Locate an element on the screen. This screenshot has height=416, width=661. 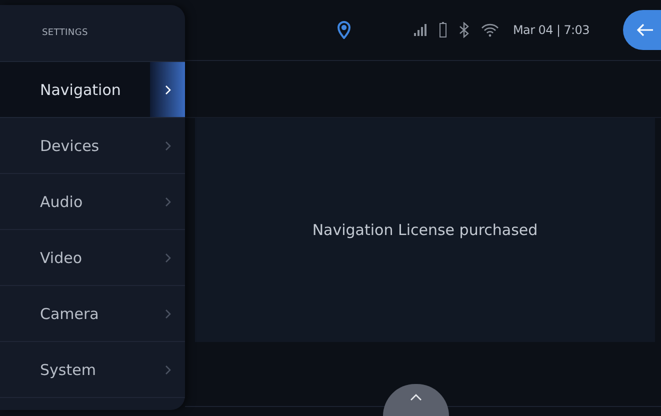
menu-item: System is located at coordinates (92, 370).